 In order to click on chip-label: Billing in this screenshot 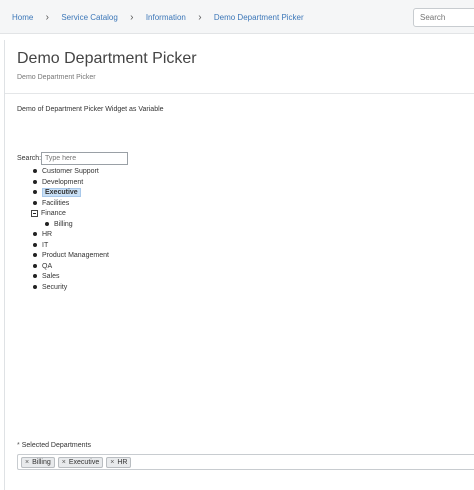, I will do `click(41, 462)`.